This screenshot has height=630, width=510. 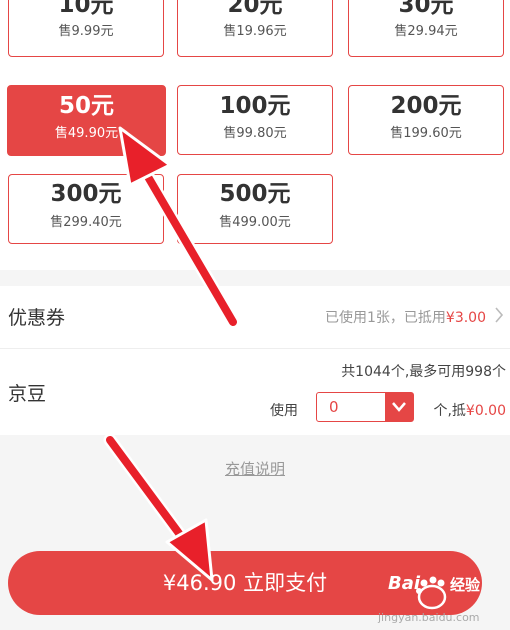 What do you see at coordinates (255, 194) in the screenshot?
I see `amount-value: 500元` at bounding box center [255, 194].